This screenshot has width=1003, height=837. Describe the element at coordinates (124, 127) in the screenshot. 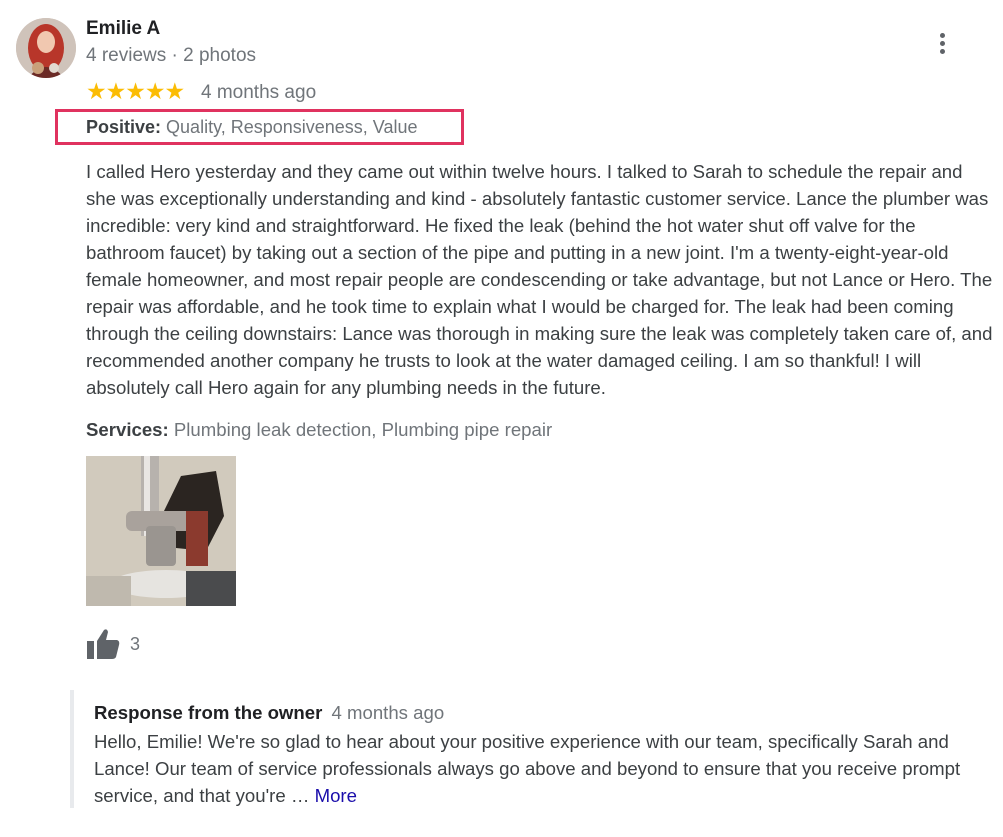

I see `positive-label: Positive:` at that location.